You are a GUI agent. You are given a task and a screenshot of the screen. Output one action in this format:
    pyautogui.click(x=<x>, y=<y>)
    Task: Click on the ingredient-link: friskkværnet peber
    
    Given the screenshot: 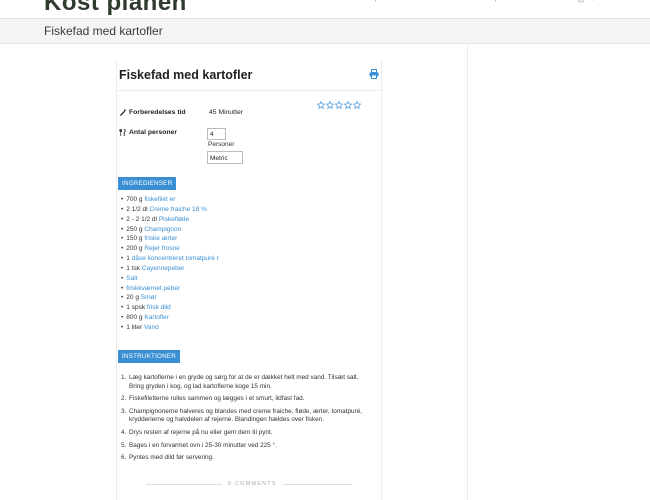 What is the action you would take?
    pyautogui.click(x=153, y=288)
    